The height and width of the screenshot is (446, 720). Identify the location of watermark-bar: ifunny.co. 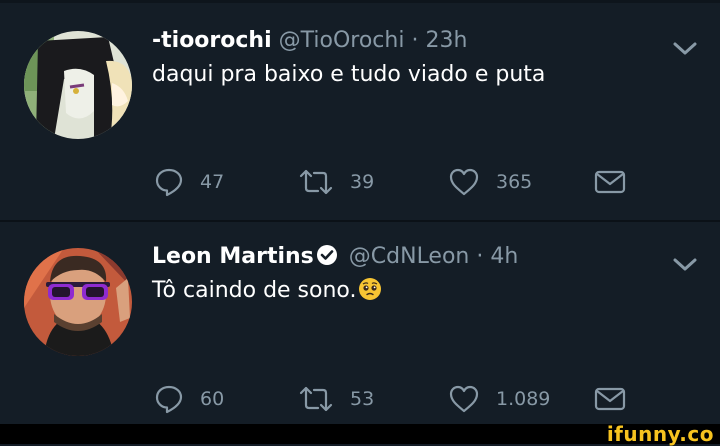
(360, 434).